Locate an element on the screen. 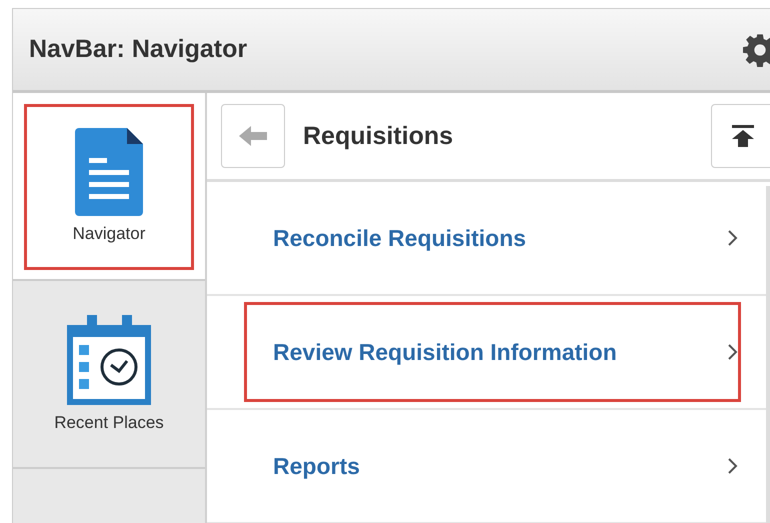 The image size is (770, 523). header-title: NavBar: Navigator is located at coordinates (138, 49).